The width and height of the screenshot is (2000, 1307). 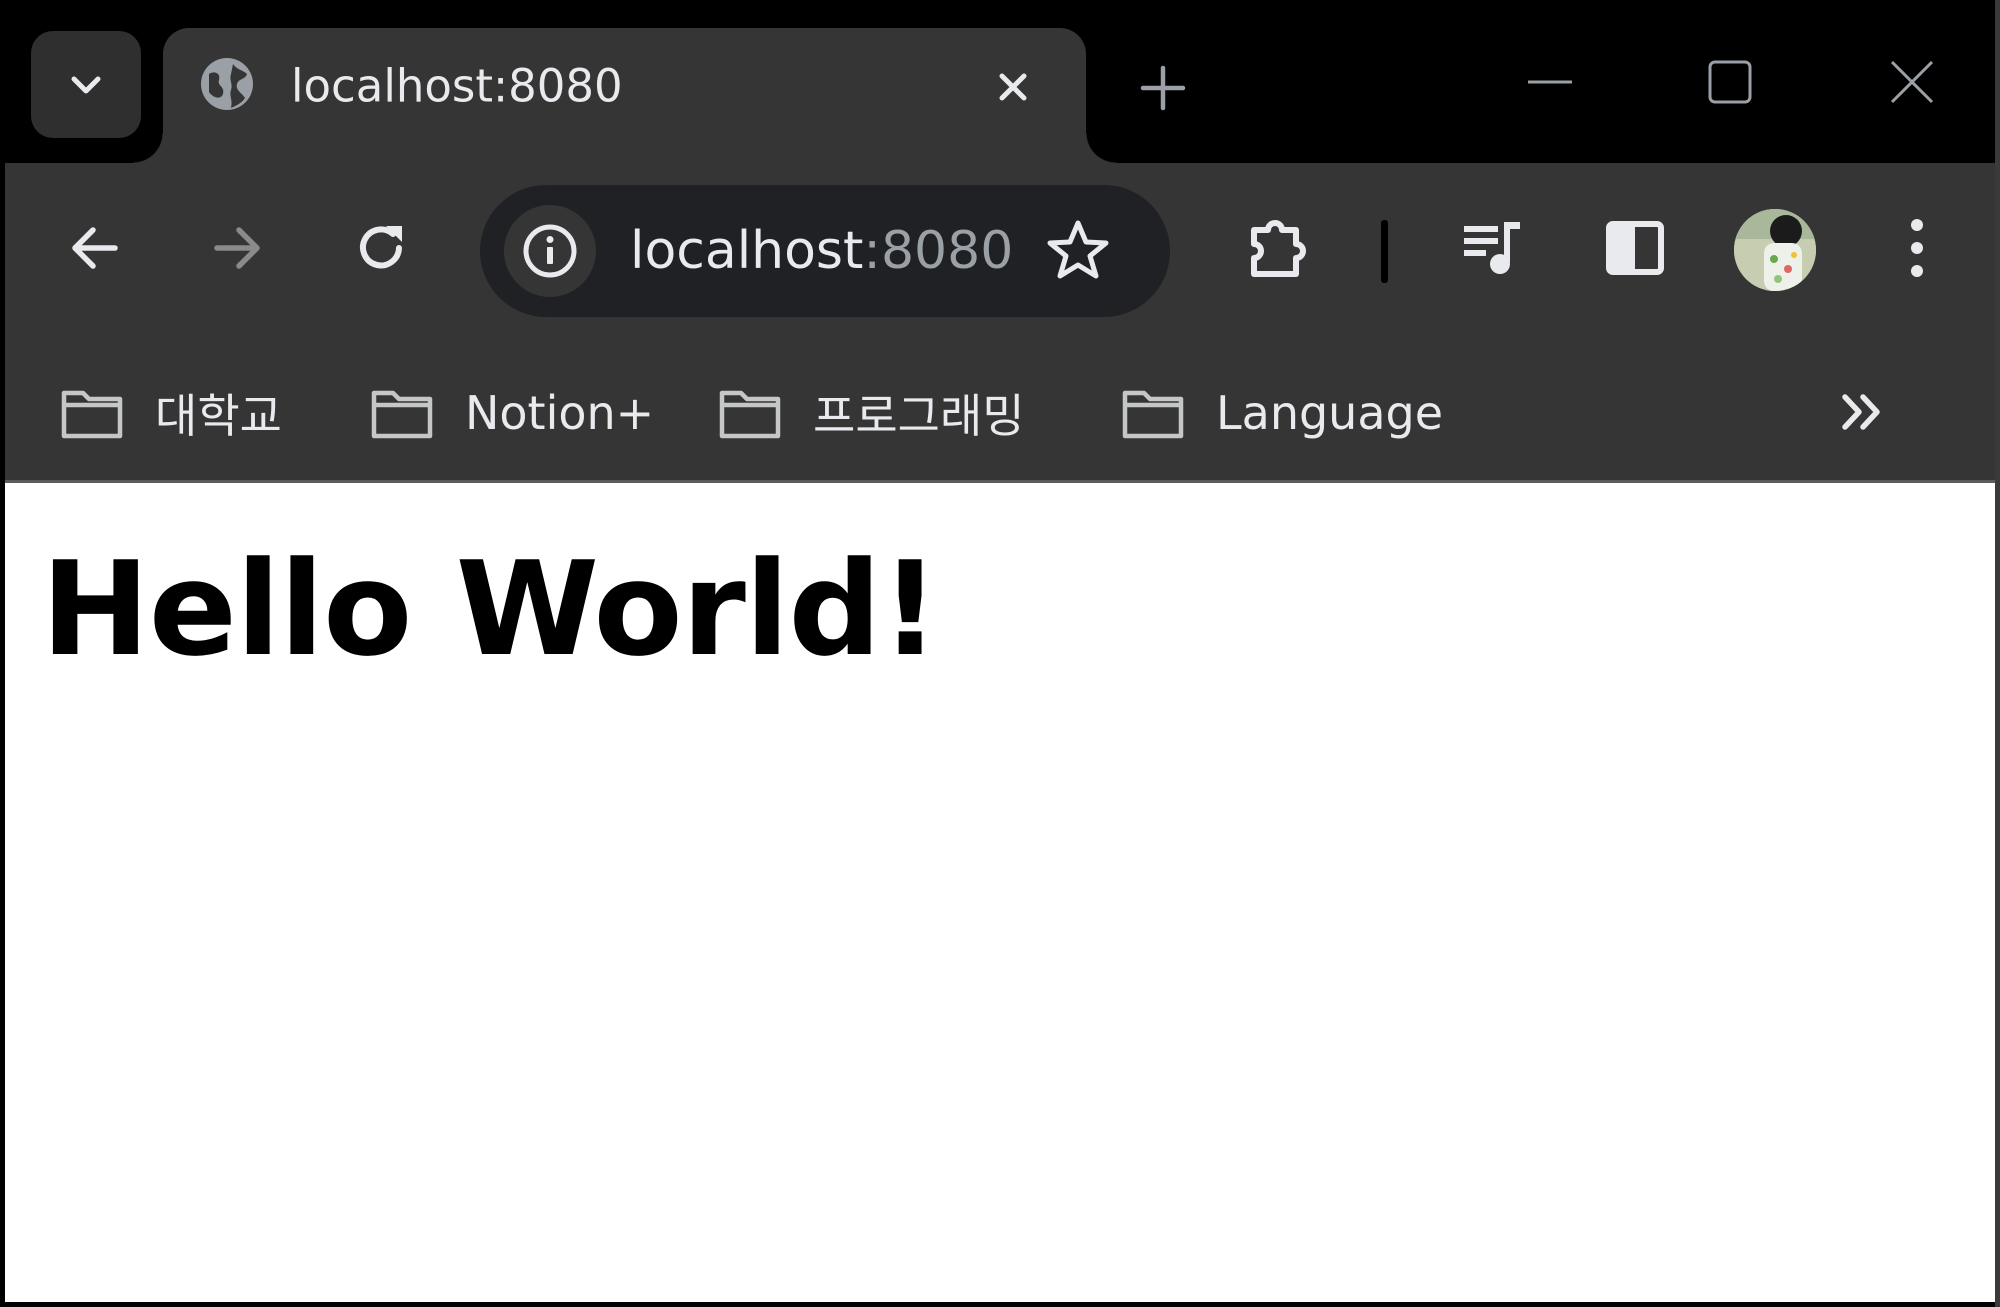 I want to click on address-text: localhost:8080, so click(x=821, y=251).